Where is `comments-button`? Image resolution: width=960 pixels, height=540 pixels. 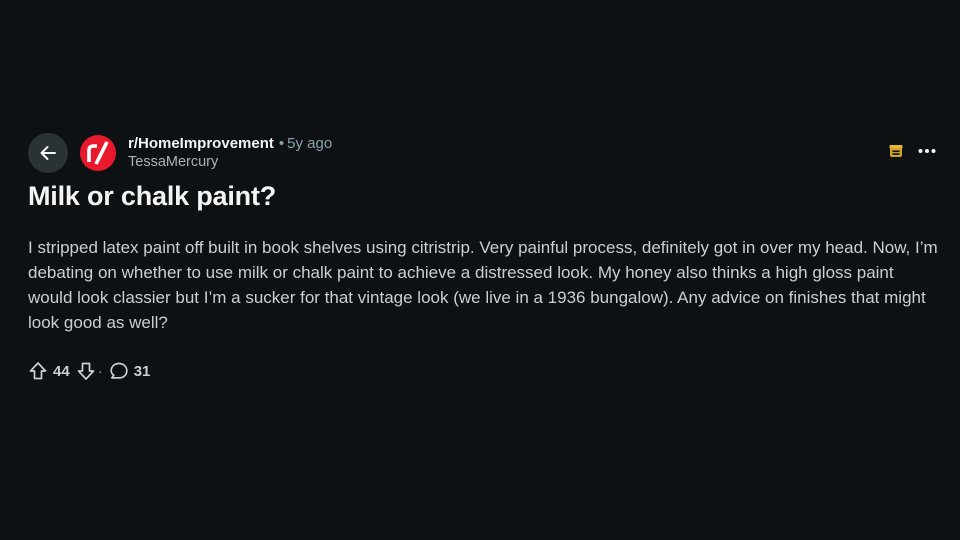
comments-button is located at coordinates (119, 371).